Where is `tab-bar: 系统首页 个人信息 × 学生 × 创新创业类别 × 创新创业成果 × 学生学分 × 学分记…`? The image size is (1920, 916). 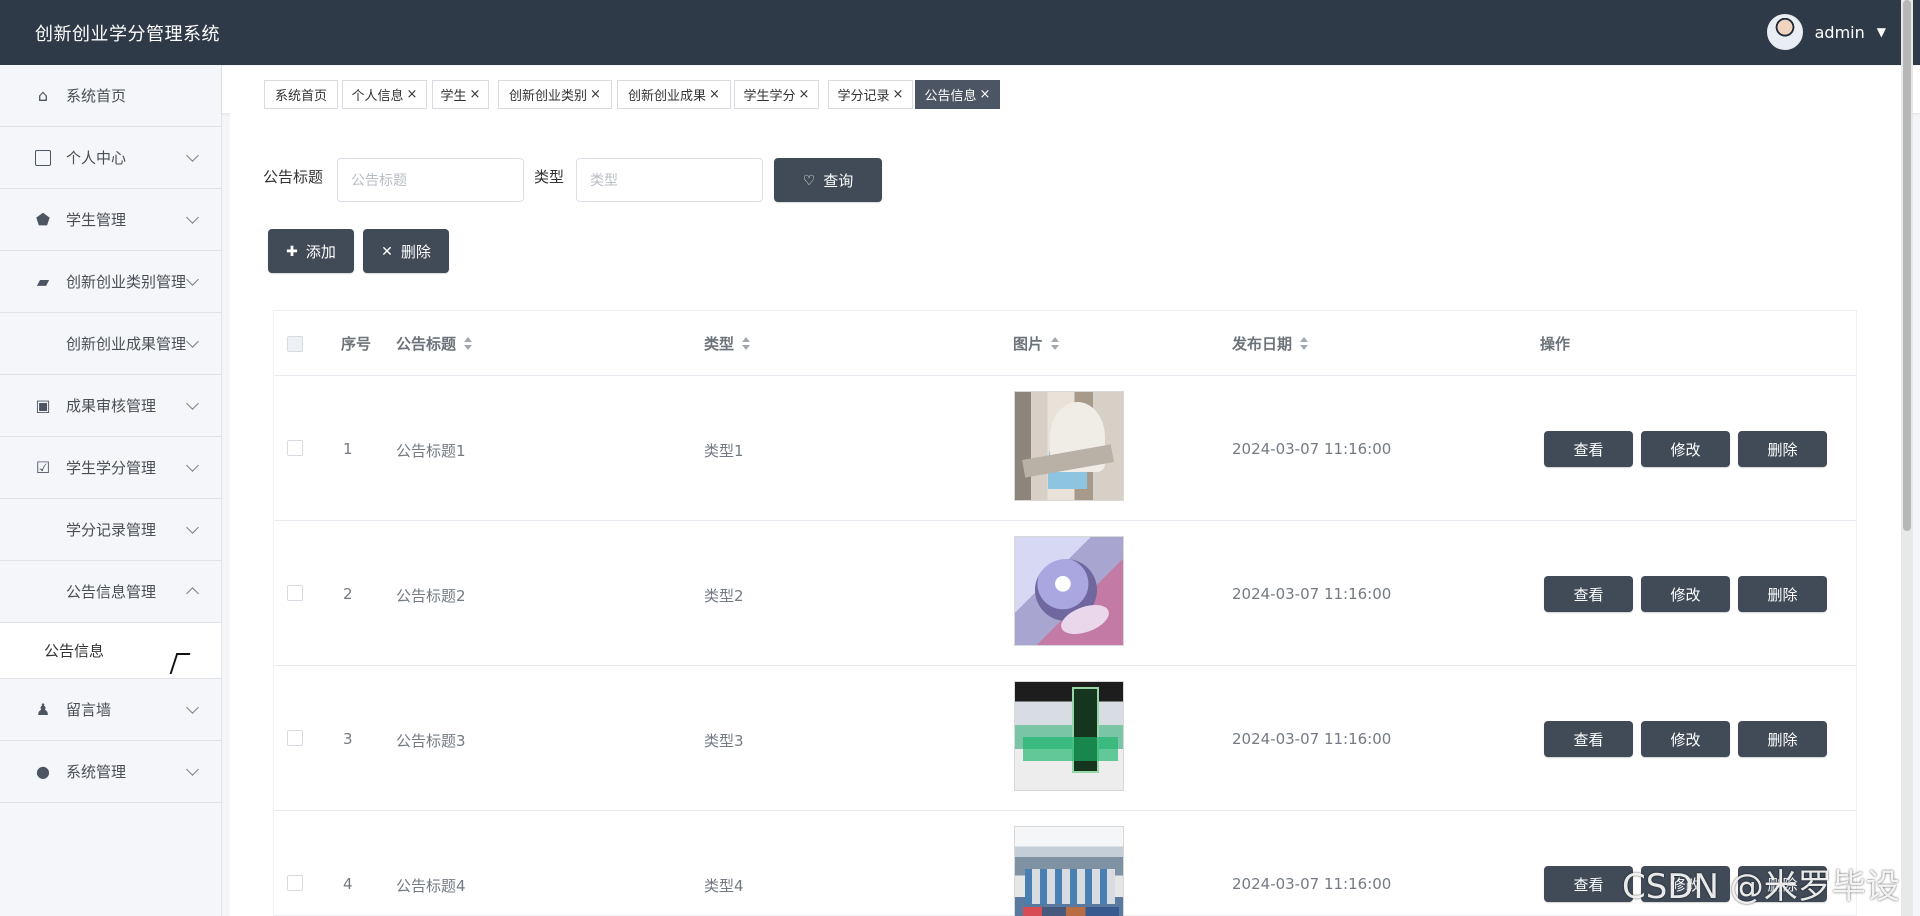 tab-bar: 系统首页 个人信息 × 学生 × 创新创业类别 × 创新创业成果 × 学生学分 × 学分记… is located at coordinates (1071, 90).